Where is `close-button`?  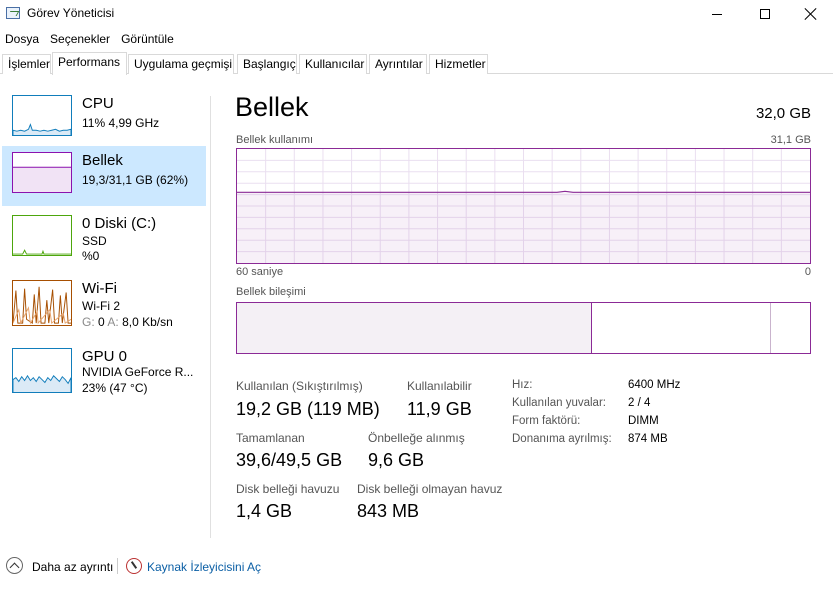
close-button is located at coordinates (810, 14).